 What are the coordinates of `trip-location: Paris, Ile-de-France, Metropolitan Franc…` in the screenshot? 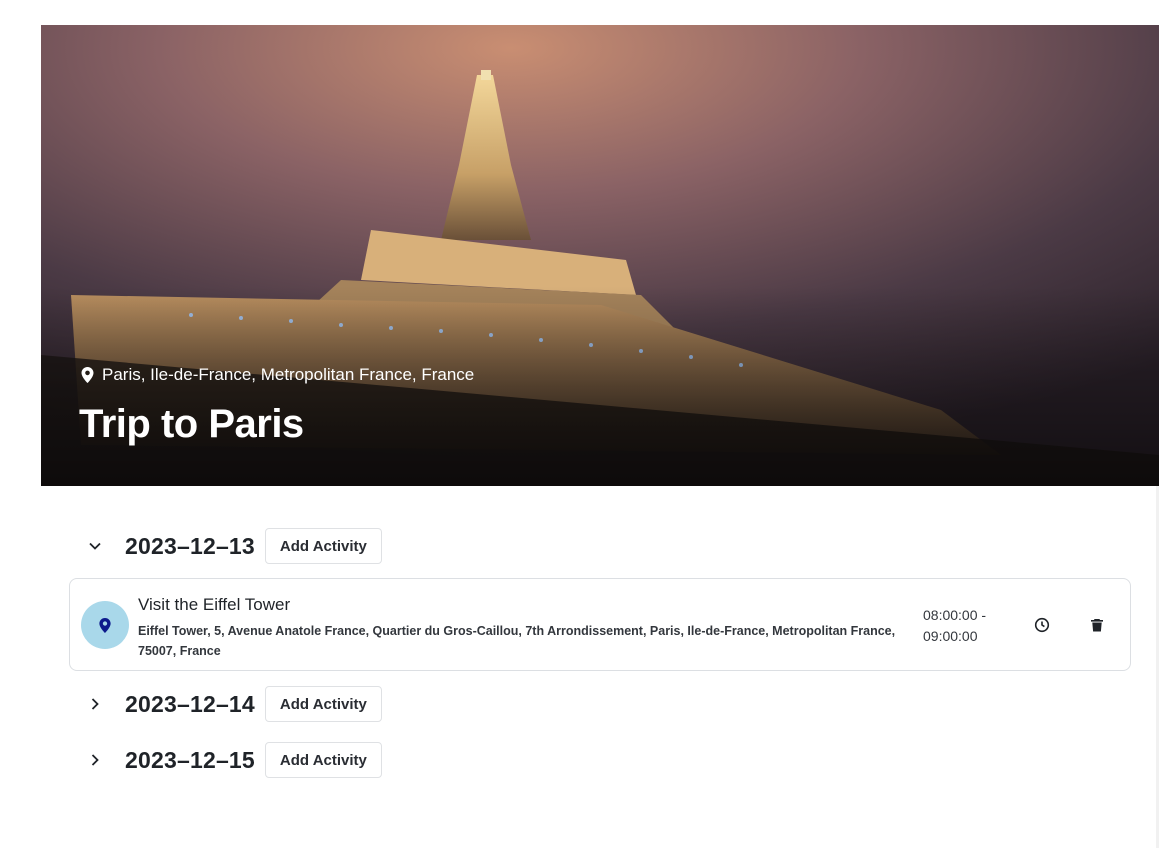 It's located at (277, 375).